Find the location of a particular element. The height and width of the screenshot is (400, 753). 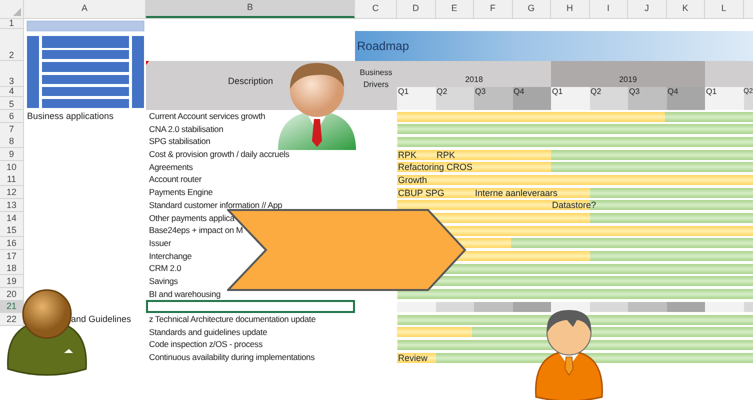

column-header: G is located at coordinates (531, 9).